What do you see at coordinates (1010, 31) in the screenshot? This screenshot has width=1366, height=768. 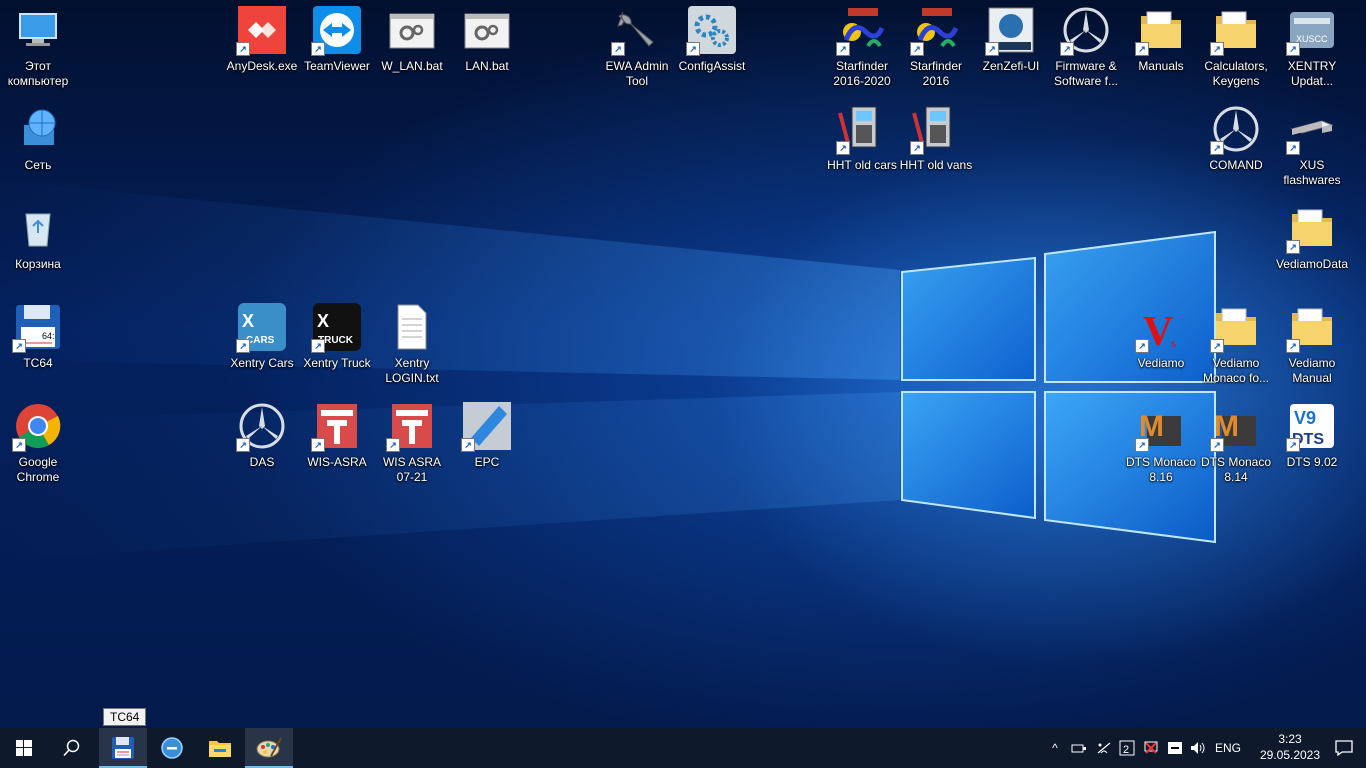 I see `zenzefi-icon: ↗` at bounding box center [1010, 31].